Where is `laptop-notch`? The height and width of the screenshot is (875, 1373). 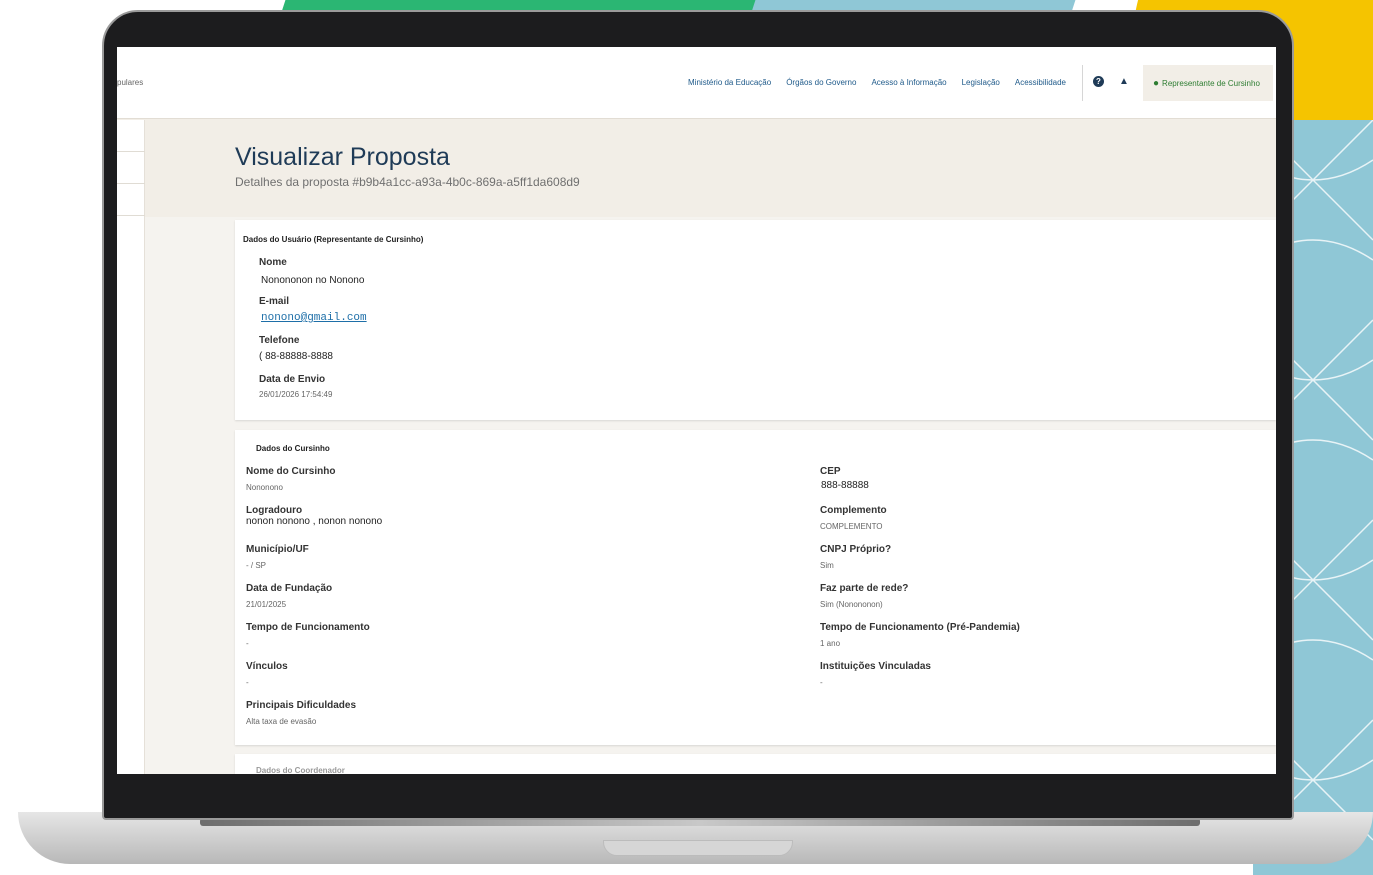
laptop-notch is located at coordinates (698, 848).